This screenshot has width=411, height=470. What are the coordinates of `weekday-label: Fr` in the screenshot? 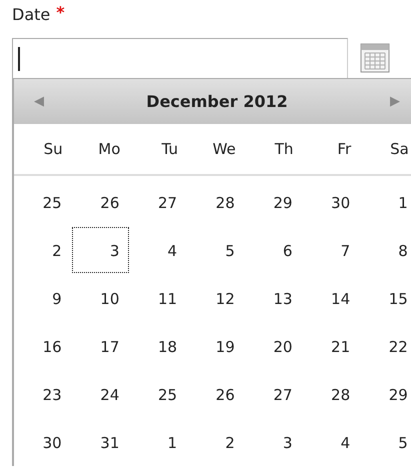 It's located at (344, 149).